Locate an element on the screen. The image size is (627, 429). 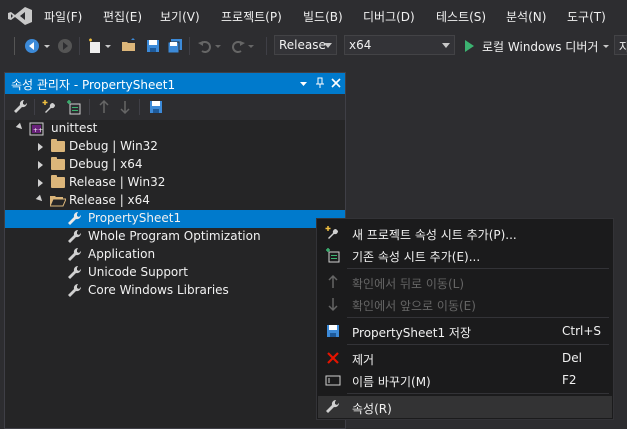
tree-item-label: Whole Program Optimization is located at coordinates (174, 236).